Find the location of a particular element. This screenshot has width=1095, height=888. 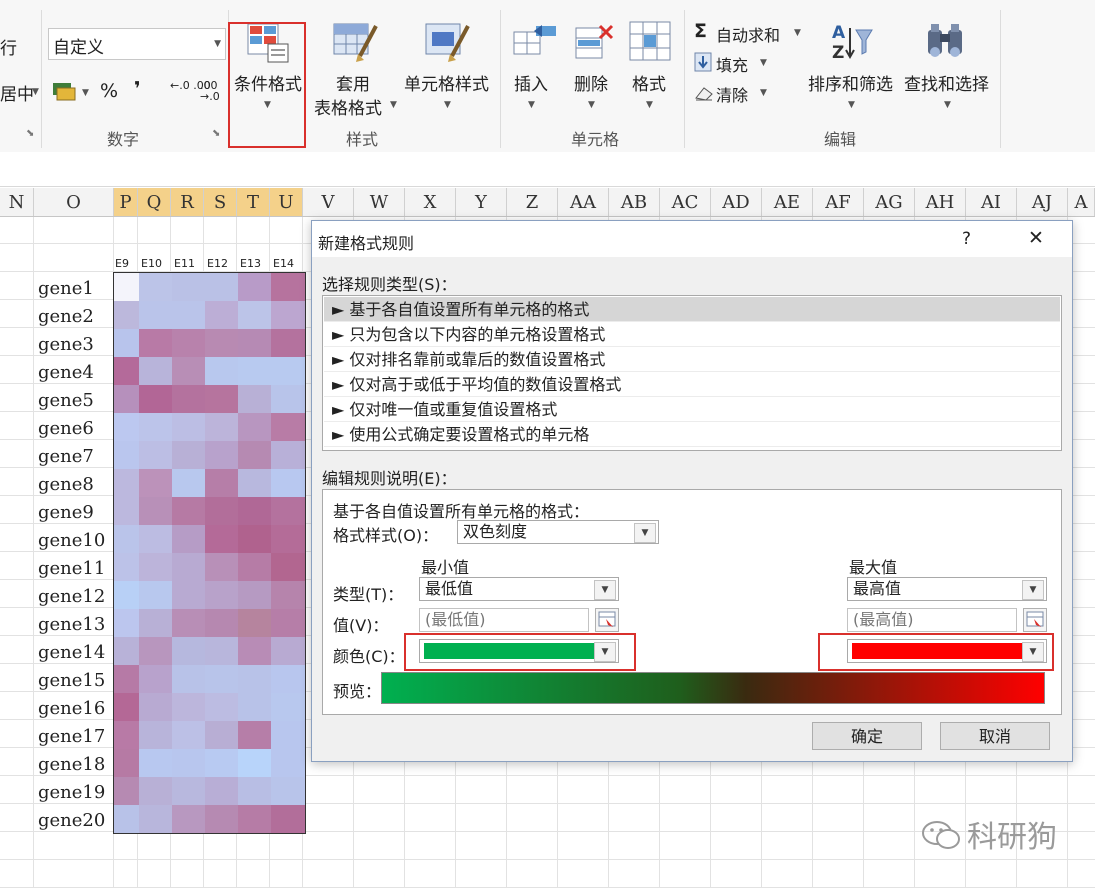

gene-label: gene1 is located at coordinates (66, 288).